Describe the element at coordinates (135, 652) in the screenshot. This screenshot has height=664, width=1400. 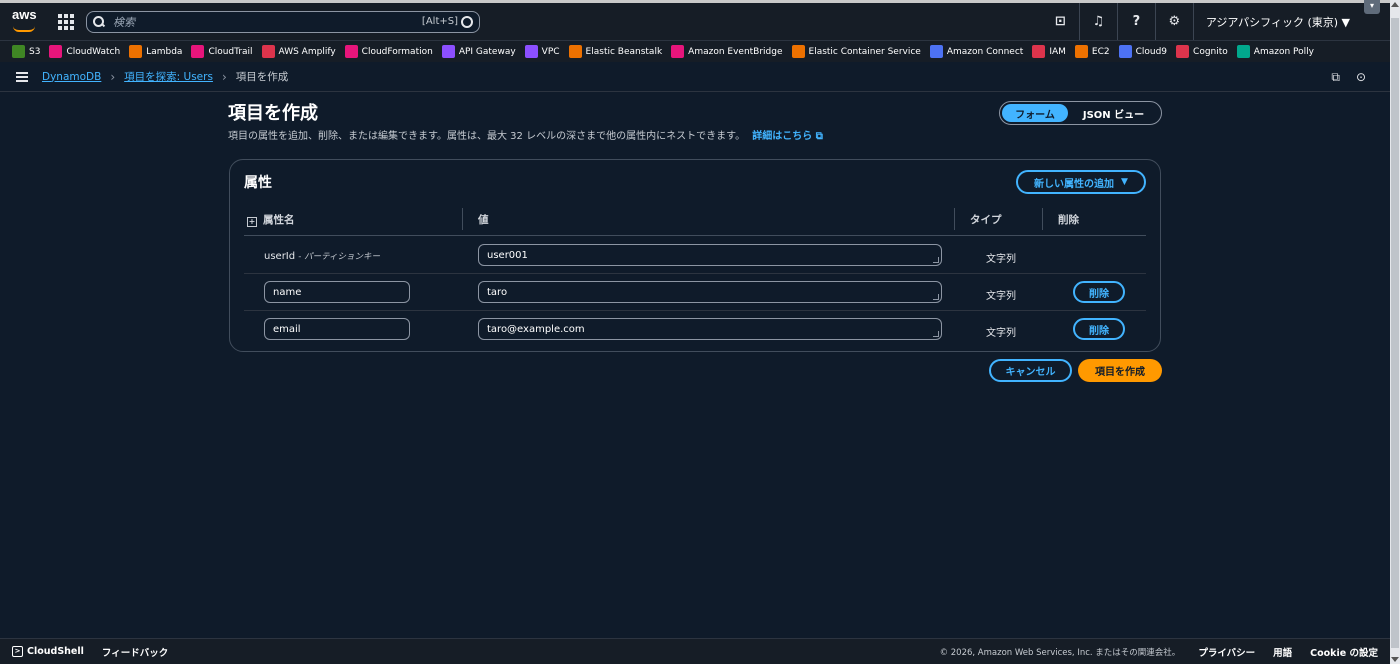
I see `feedback-link: フィードバック` at that location.